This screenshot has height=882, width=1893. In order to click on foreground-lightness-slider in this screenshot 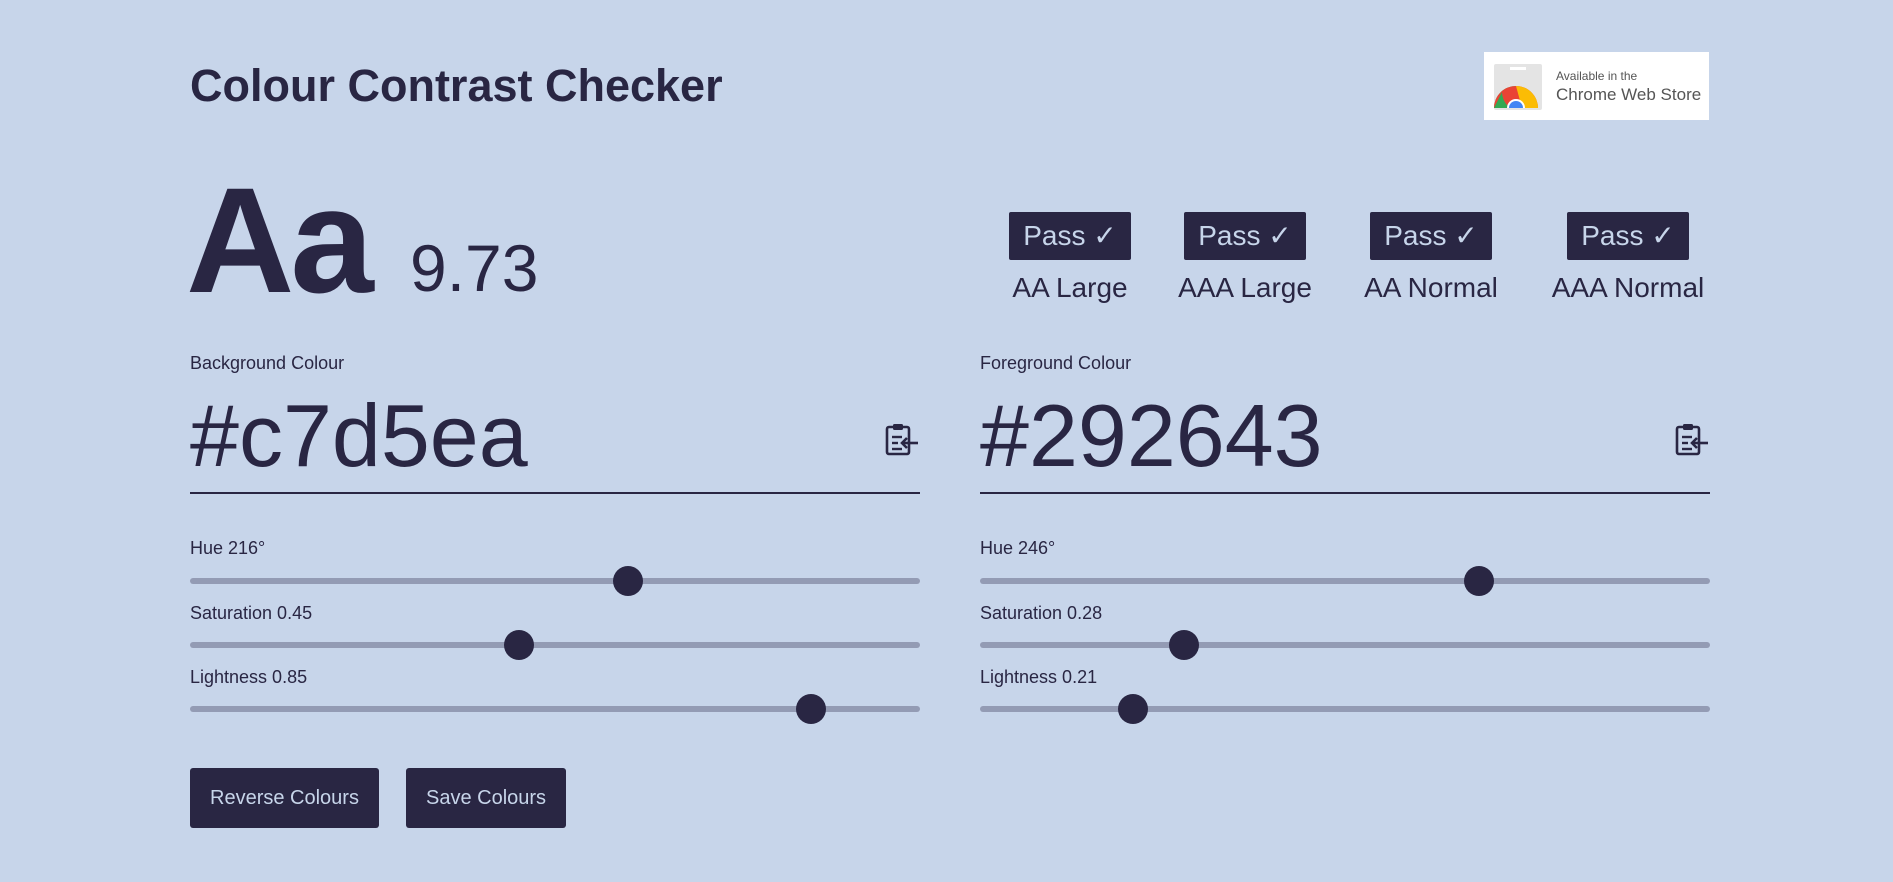, I will do `click(1345, 709)`.